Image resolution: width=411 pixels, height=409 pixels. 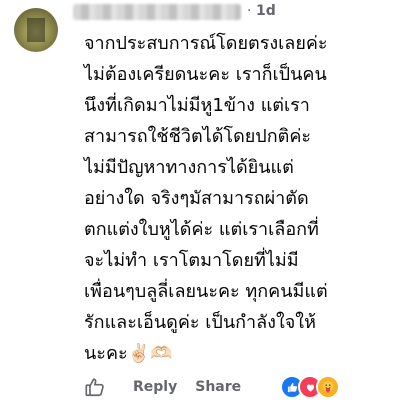 I want to click on comment-line: จากประสบการณ์โดยตรงเลยค่ะ, so click(x=206, y=43).